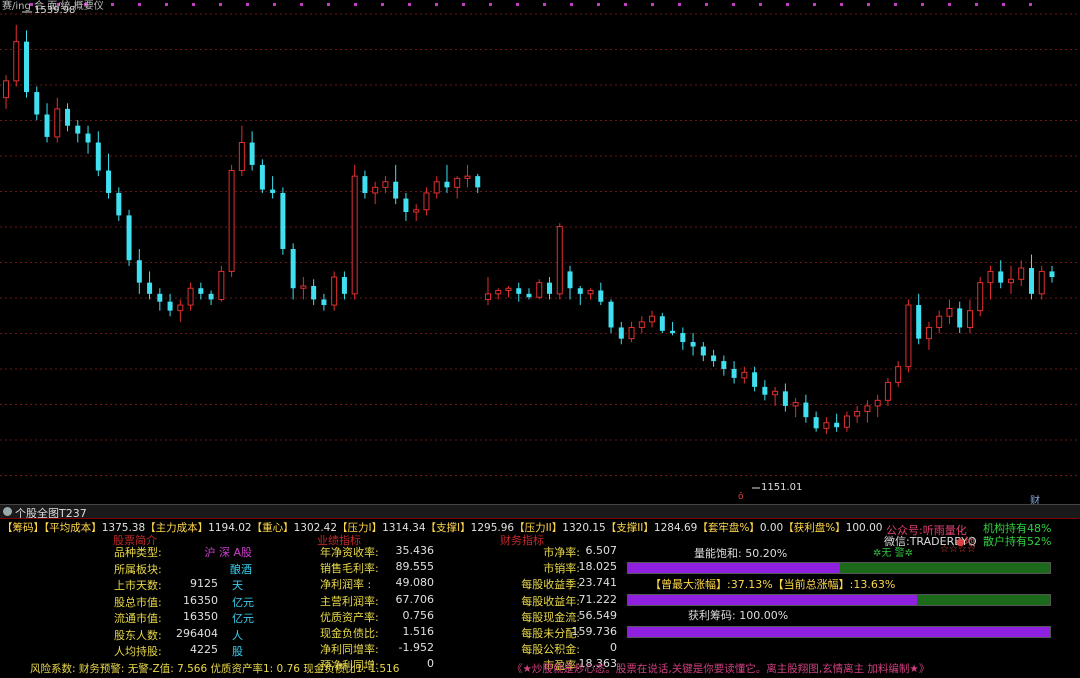  I want to click on collapse-icon, so click(7, 511).